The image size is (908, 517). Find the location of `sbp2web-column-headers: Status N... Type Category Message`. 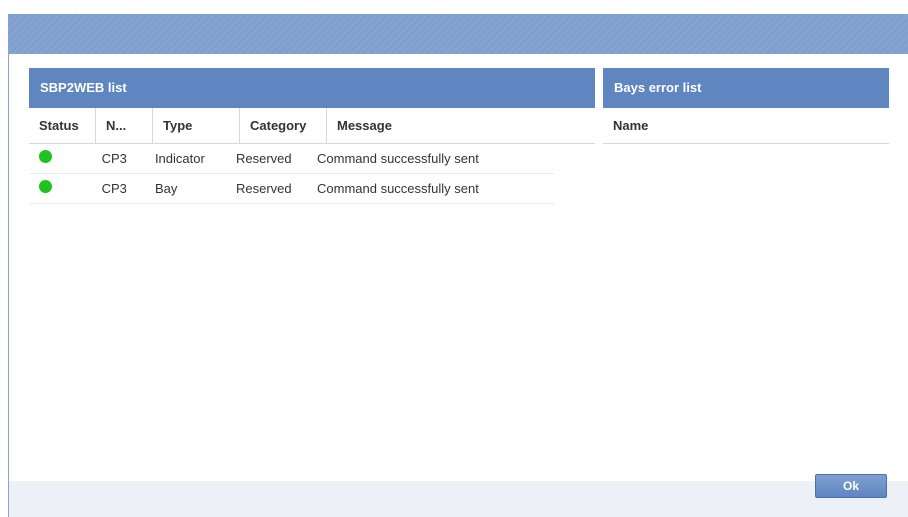

sbp2web-column-headers: Status N... Type Category Message is located at coordinates (312, 126).